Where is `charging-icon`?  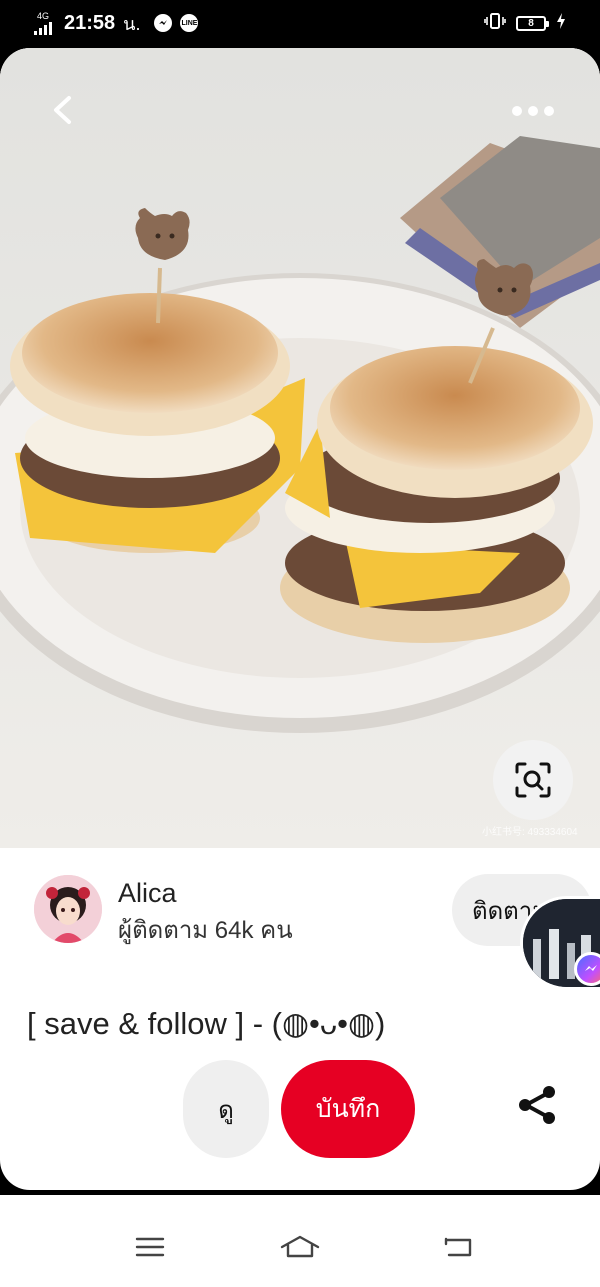 charging-icon is located at coordinates (561, 23).